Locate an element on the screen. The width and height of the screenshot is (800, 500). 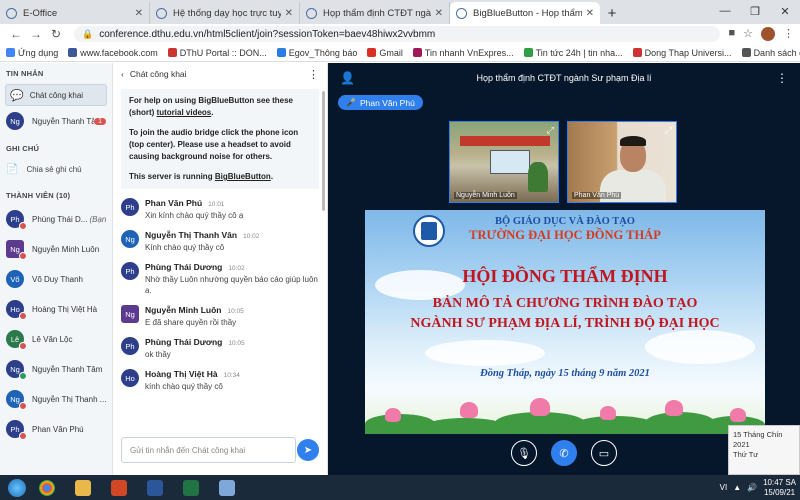
bookmark-apps: Ứng dụng is located at coordinates (32, 53).